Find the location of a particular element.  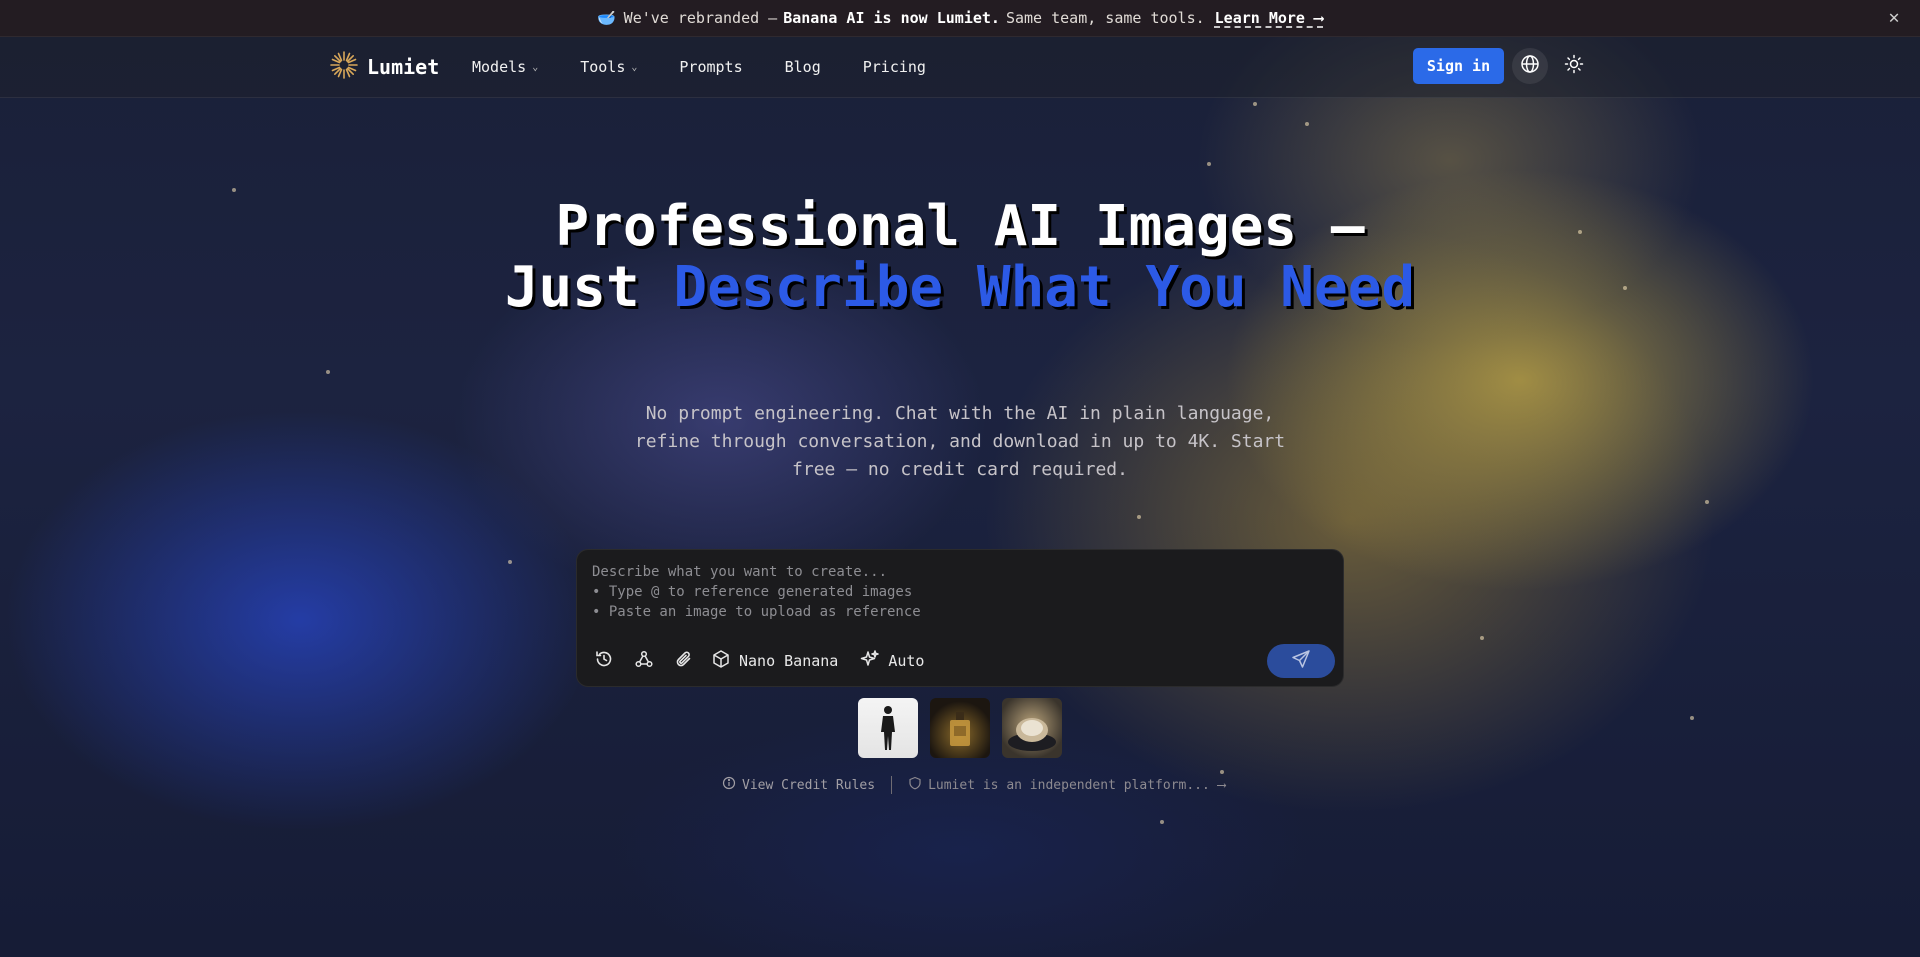

close-icon: ✕ is located at coordinates (1894, 18).